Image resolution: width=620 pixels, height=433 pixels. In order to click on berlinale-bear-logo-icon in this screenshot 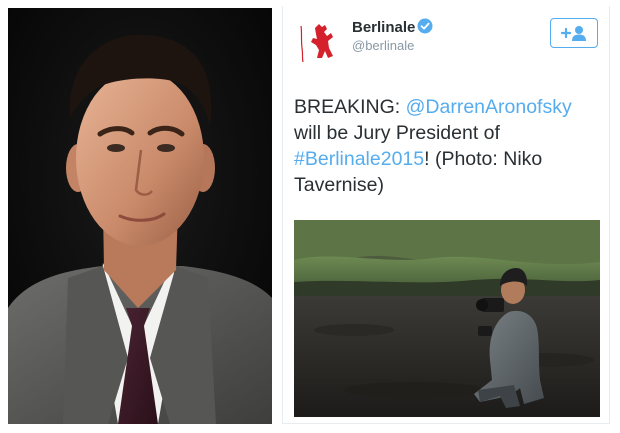, I will do `click(316, 43)`.